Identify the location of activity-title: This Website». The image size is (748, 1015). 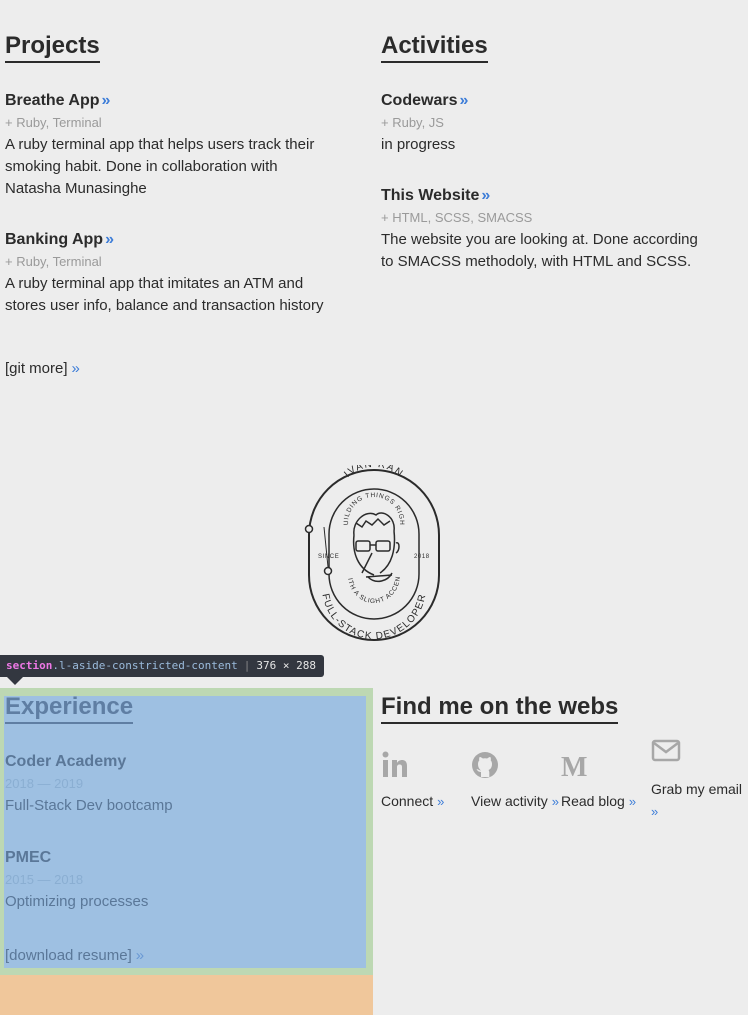
(541, 196).